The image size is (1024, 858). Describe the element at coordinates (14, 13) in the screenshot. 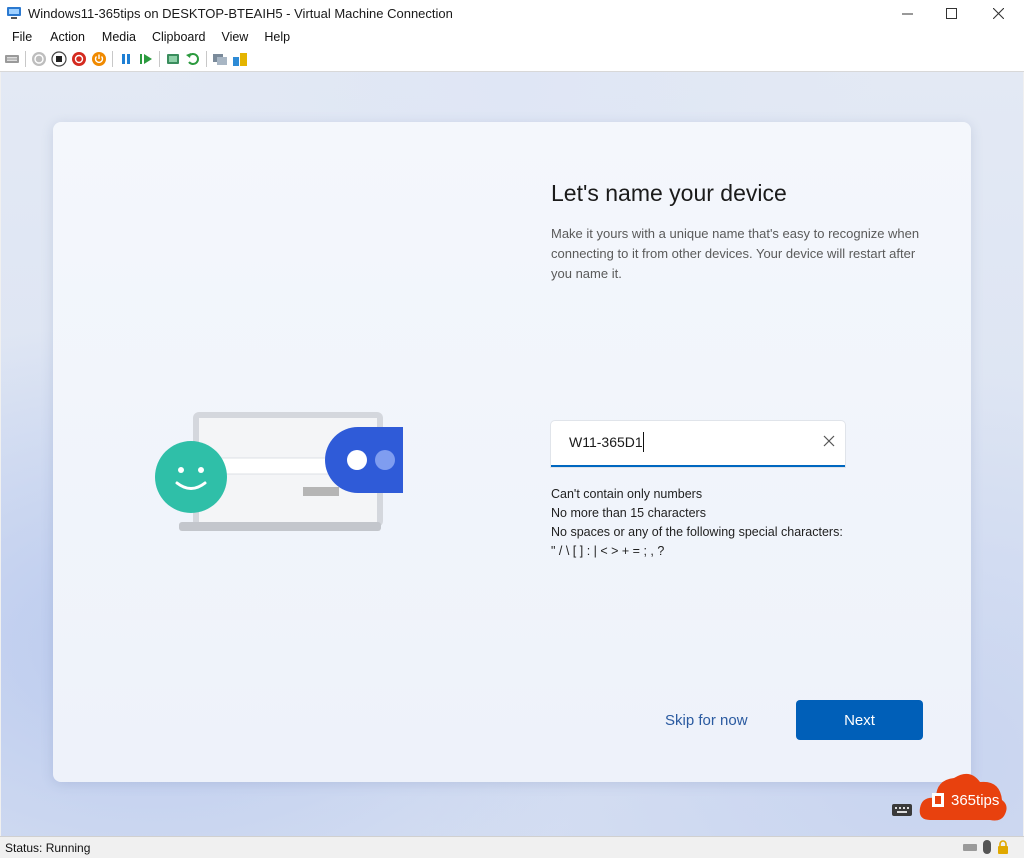

I see `vm-connection-icon` at that location.